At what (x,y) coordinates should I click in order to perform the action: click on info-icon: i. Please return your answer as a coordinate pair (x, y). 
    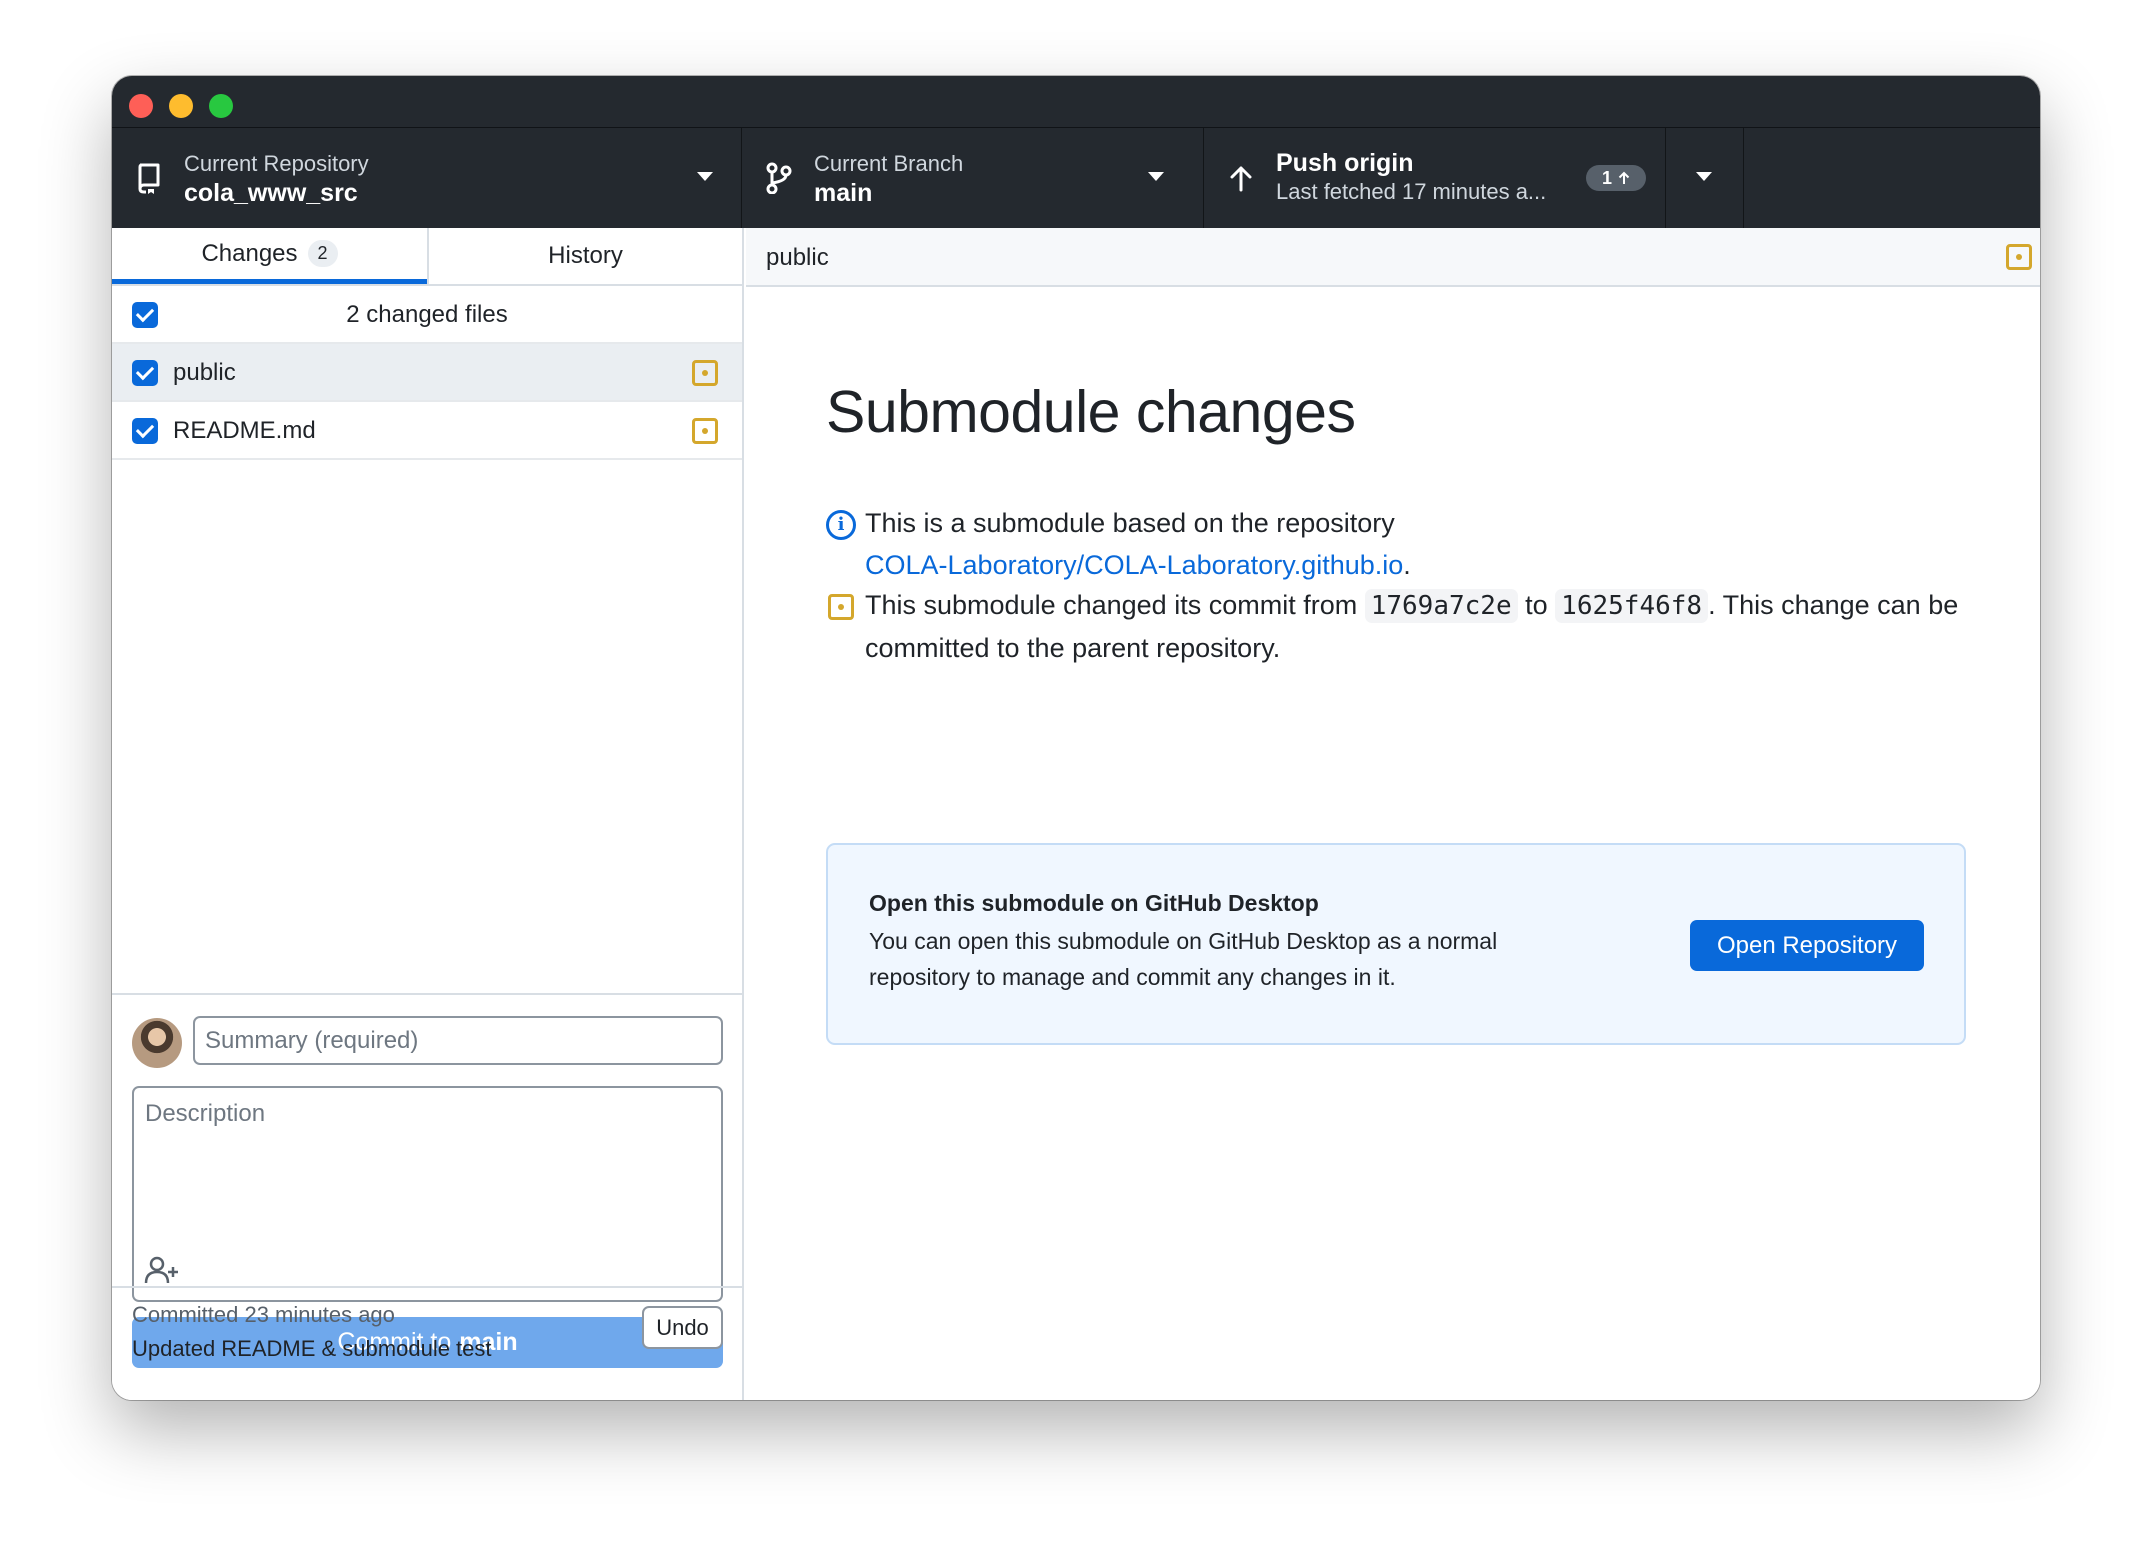
    Looking at the image, I should click on (841, 525).